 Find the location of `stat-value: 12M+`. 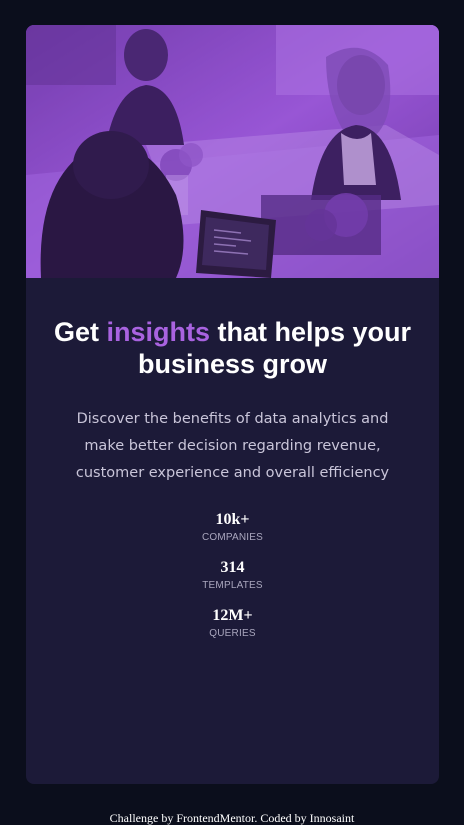

stat-value: 12M+ is located at coordinates (232, 615).